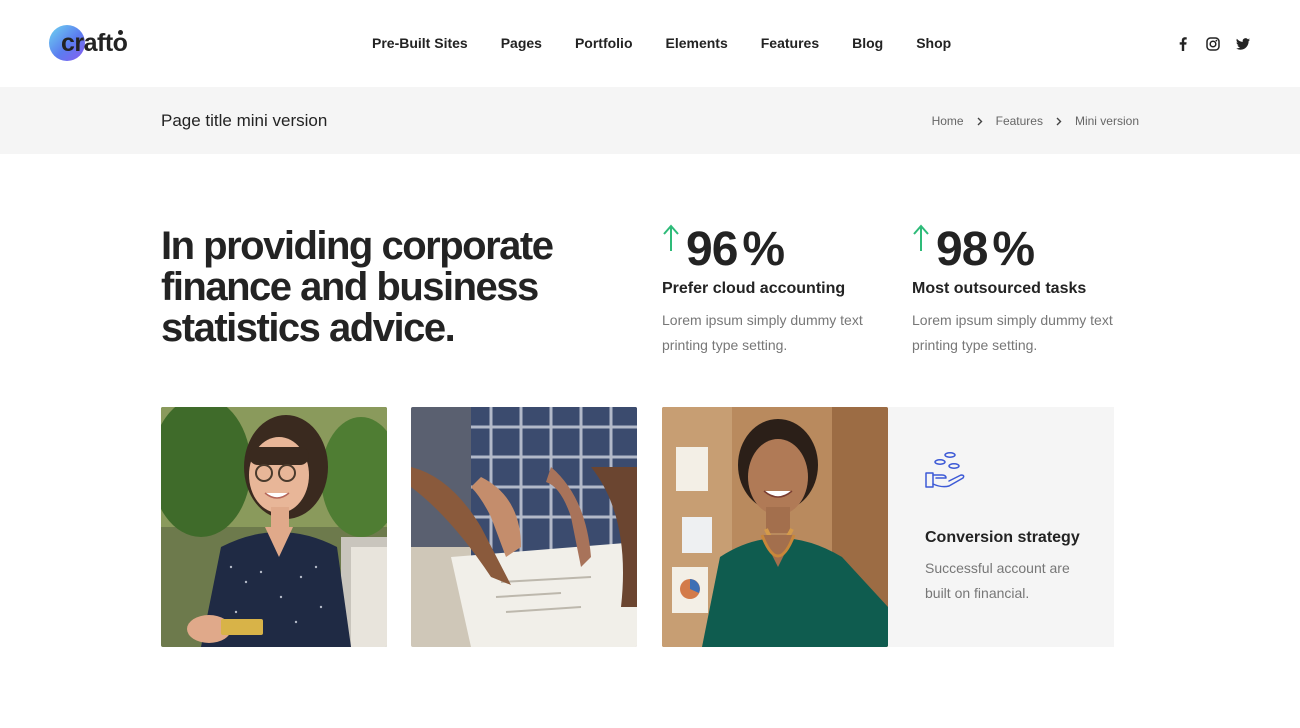 This screenshot has width=1300, height=728. Describe the element at coordinates (524, 527) in the screenshot. I see `photo-hands-document` at that location.